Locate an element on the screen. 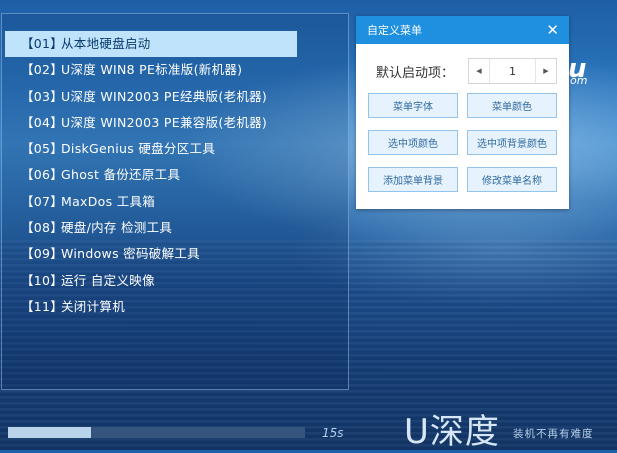 The height and width of the screenshot is (453, 617). default-boot-stepper: ◀ 1 ▶ is located at coordinates (512, 71).